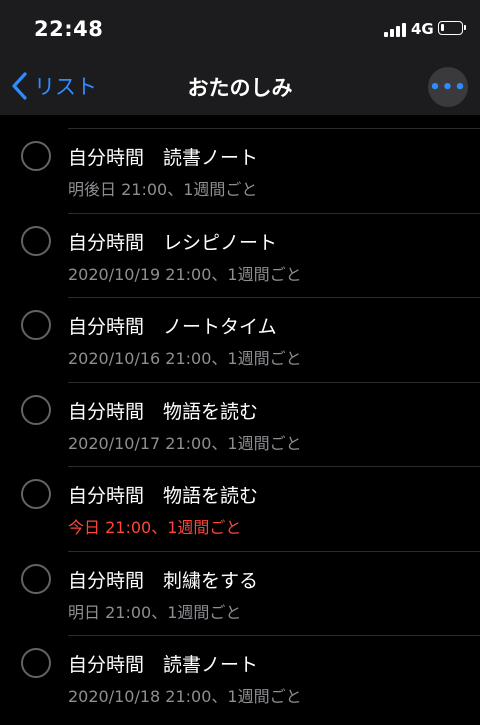 This screenshot has height=725, width=480. I want to click on ellipsis-icon: •••, so click(448, 87).